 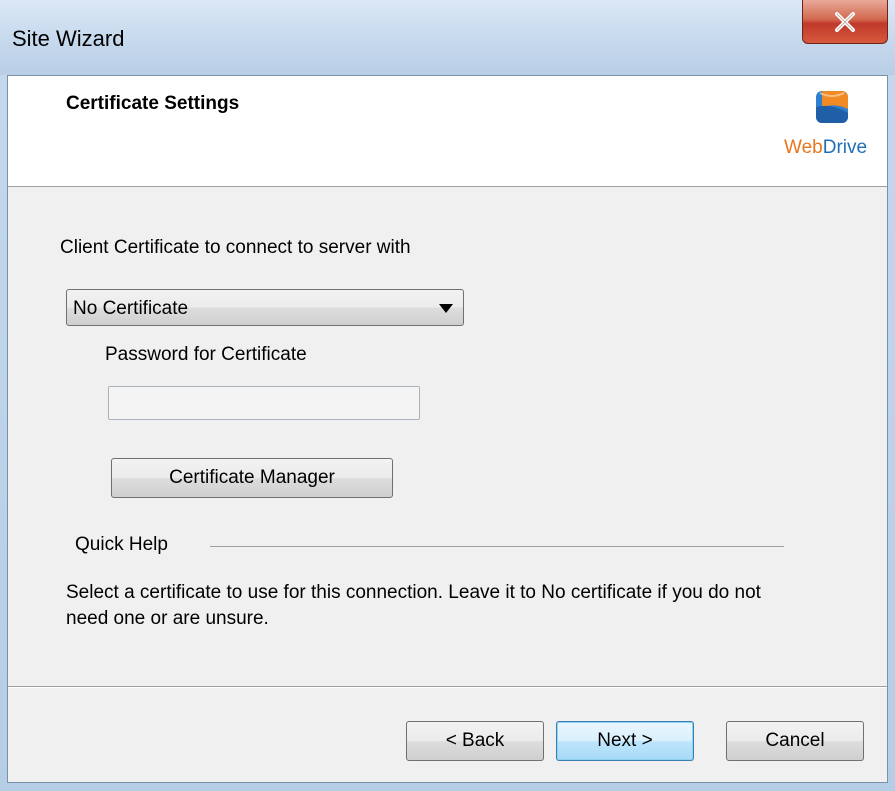 I want to click on certificate-password-field, so click(x=264, y=403).